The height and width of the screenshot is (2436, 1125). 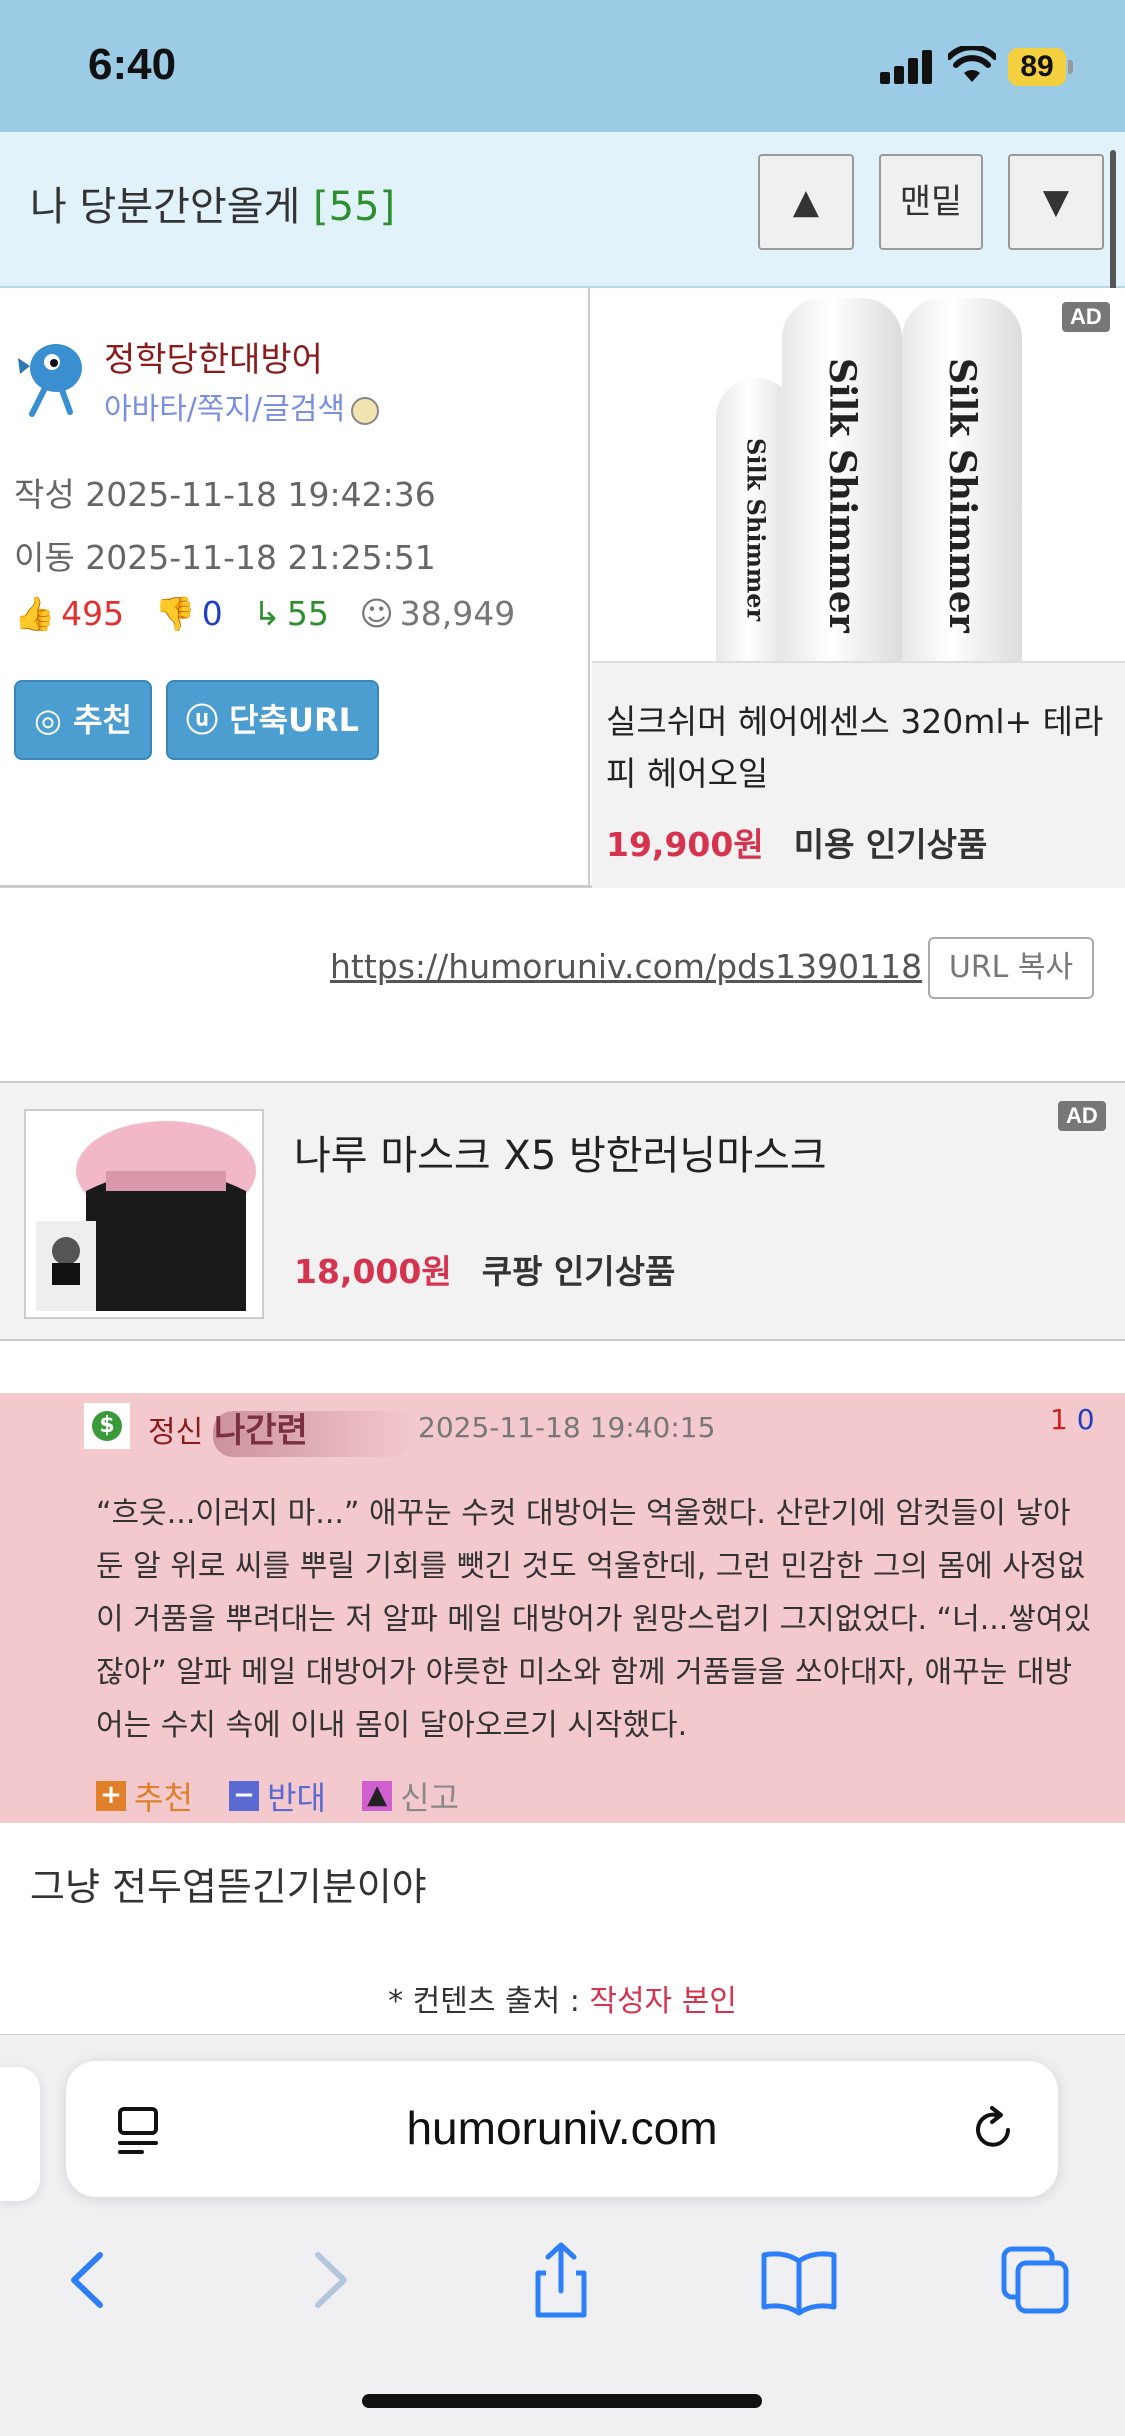 I want to click on source-value: 작성자 본인, so click(x=663, y=2001).